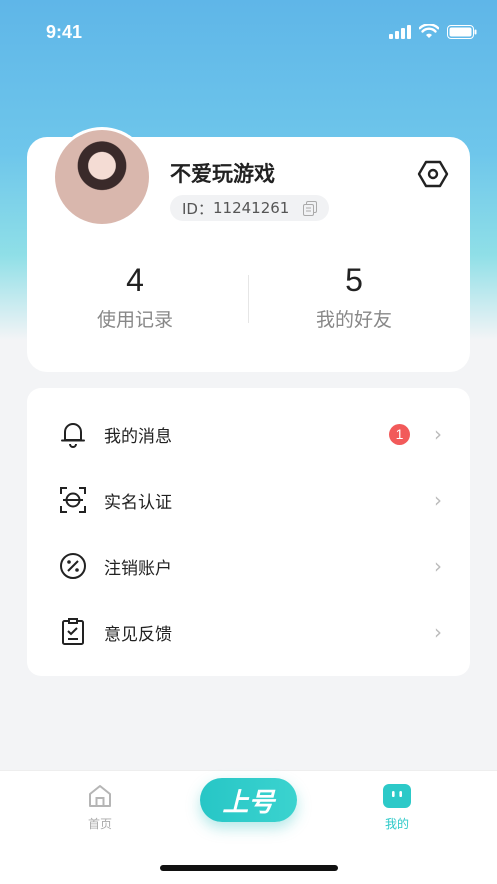  I want to click on stat-divider, so click(248, 299).